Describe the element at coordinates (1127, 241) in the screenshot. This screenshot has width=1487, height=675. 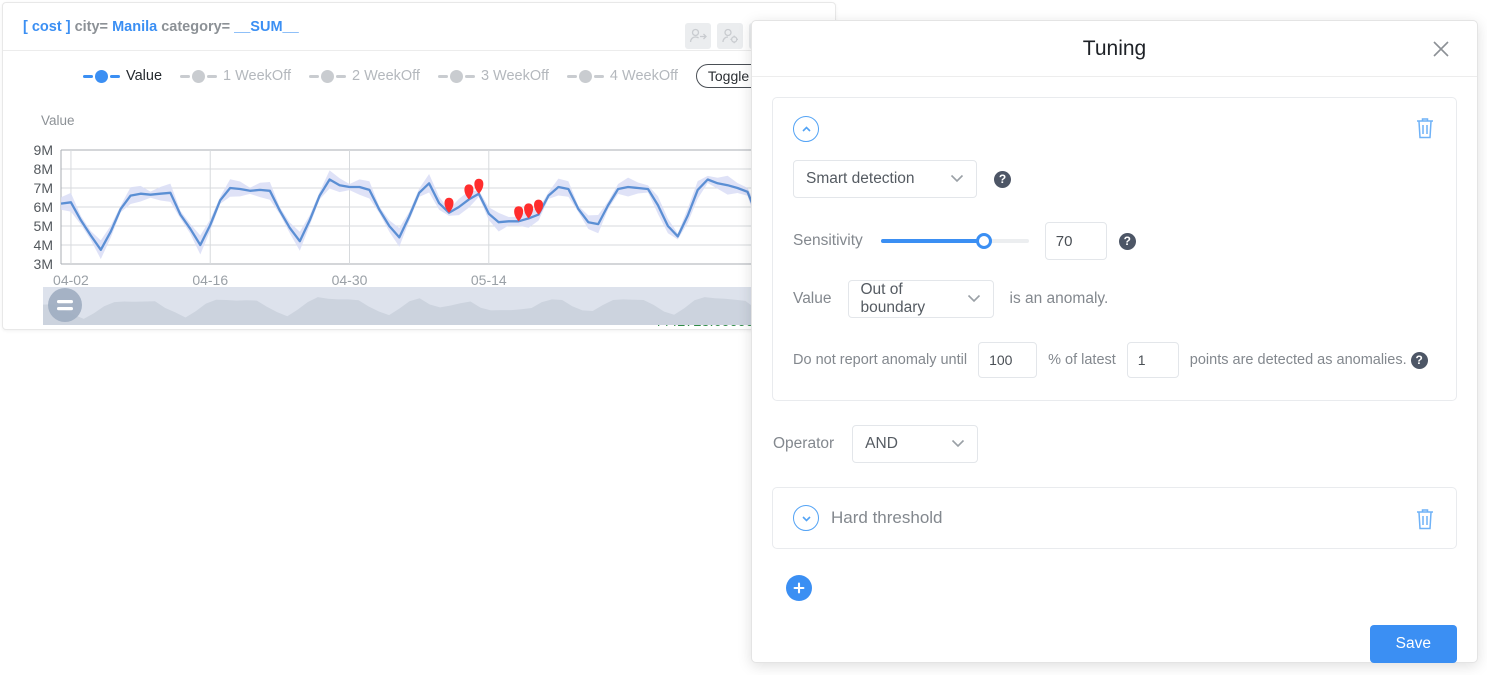
I see `sensitivity-help-icon: ?` at that location.